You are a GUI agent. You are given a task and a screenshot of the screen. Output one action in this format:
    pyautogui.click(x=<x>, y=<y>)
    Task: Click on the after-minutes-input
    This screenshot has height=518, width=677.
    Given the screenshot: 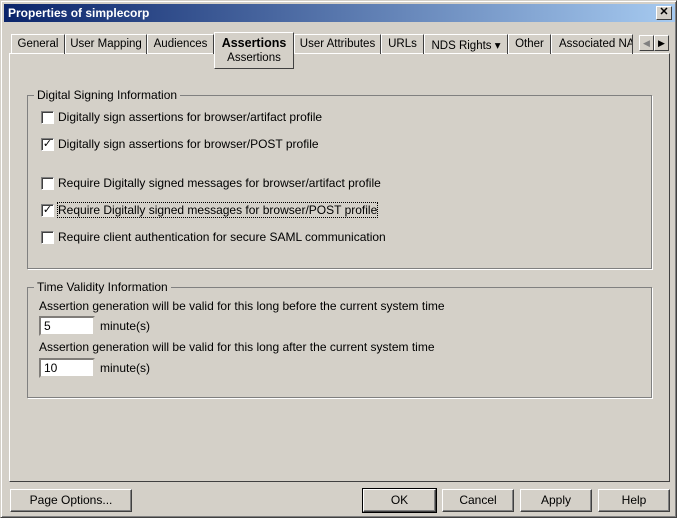 What is the action you would take?
    pyautogui.click(x=67, y=368)
    